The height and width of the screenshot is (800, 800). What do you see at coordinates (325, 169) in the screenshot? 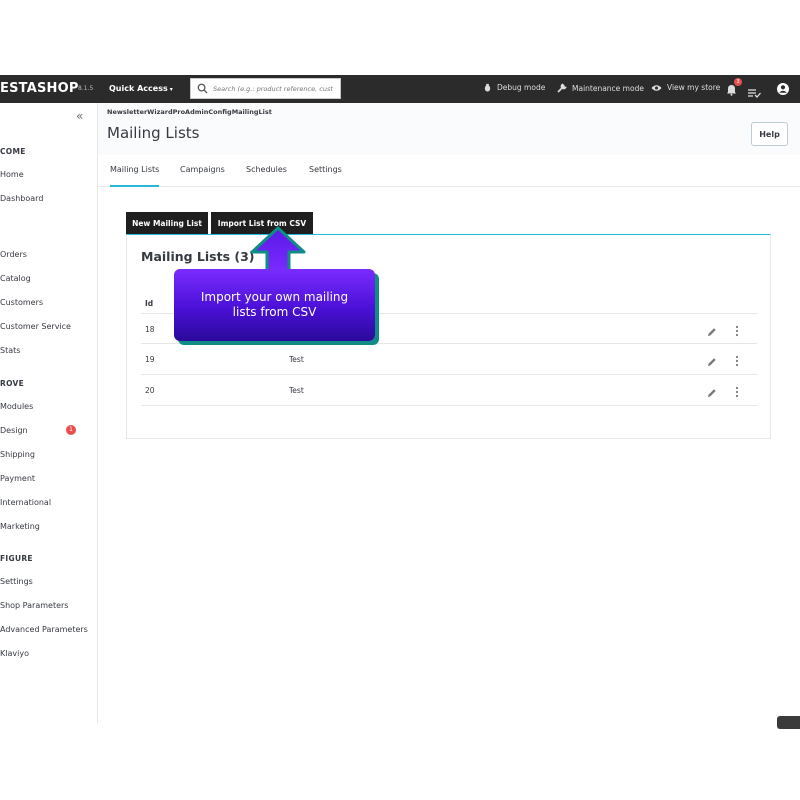
I see `tab-settings: Settings` at bounding box center [325, 169].